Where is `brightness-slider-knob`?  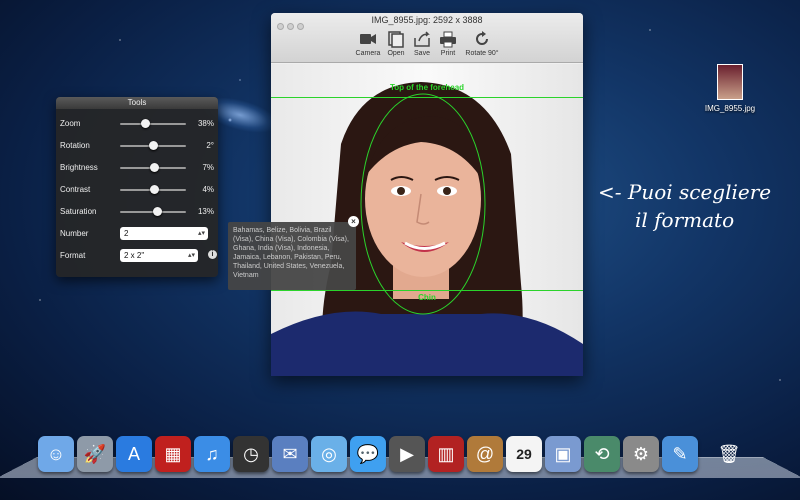 brightness-slider-knob is located at coordinates (155, 167).